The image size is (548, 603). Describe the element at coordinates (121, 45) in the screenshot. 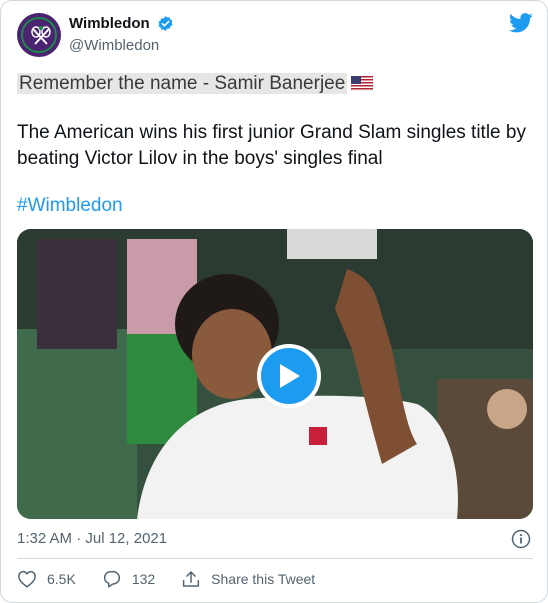

I see `handle: @Wimbledon` at that location.